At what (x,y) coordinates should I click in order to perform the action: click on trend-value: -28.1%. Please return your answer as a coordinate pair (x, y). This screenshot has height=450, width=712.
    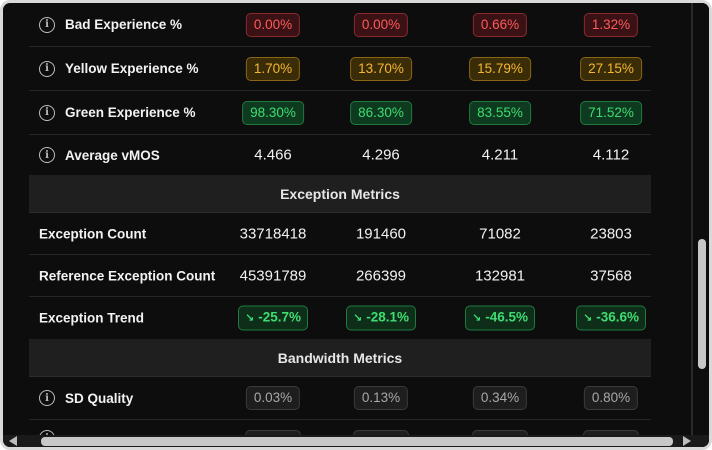
    Looking at the image, I should click on (387, 317).